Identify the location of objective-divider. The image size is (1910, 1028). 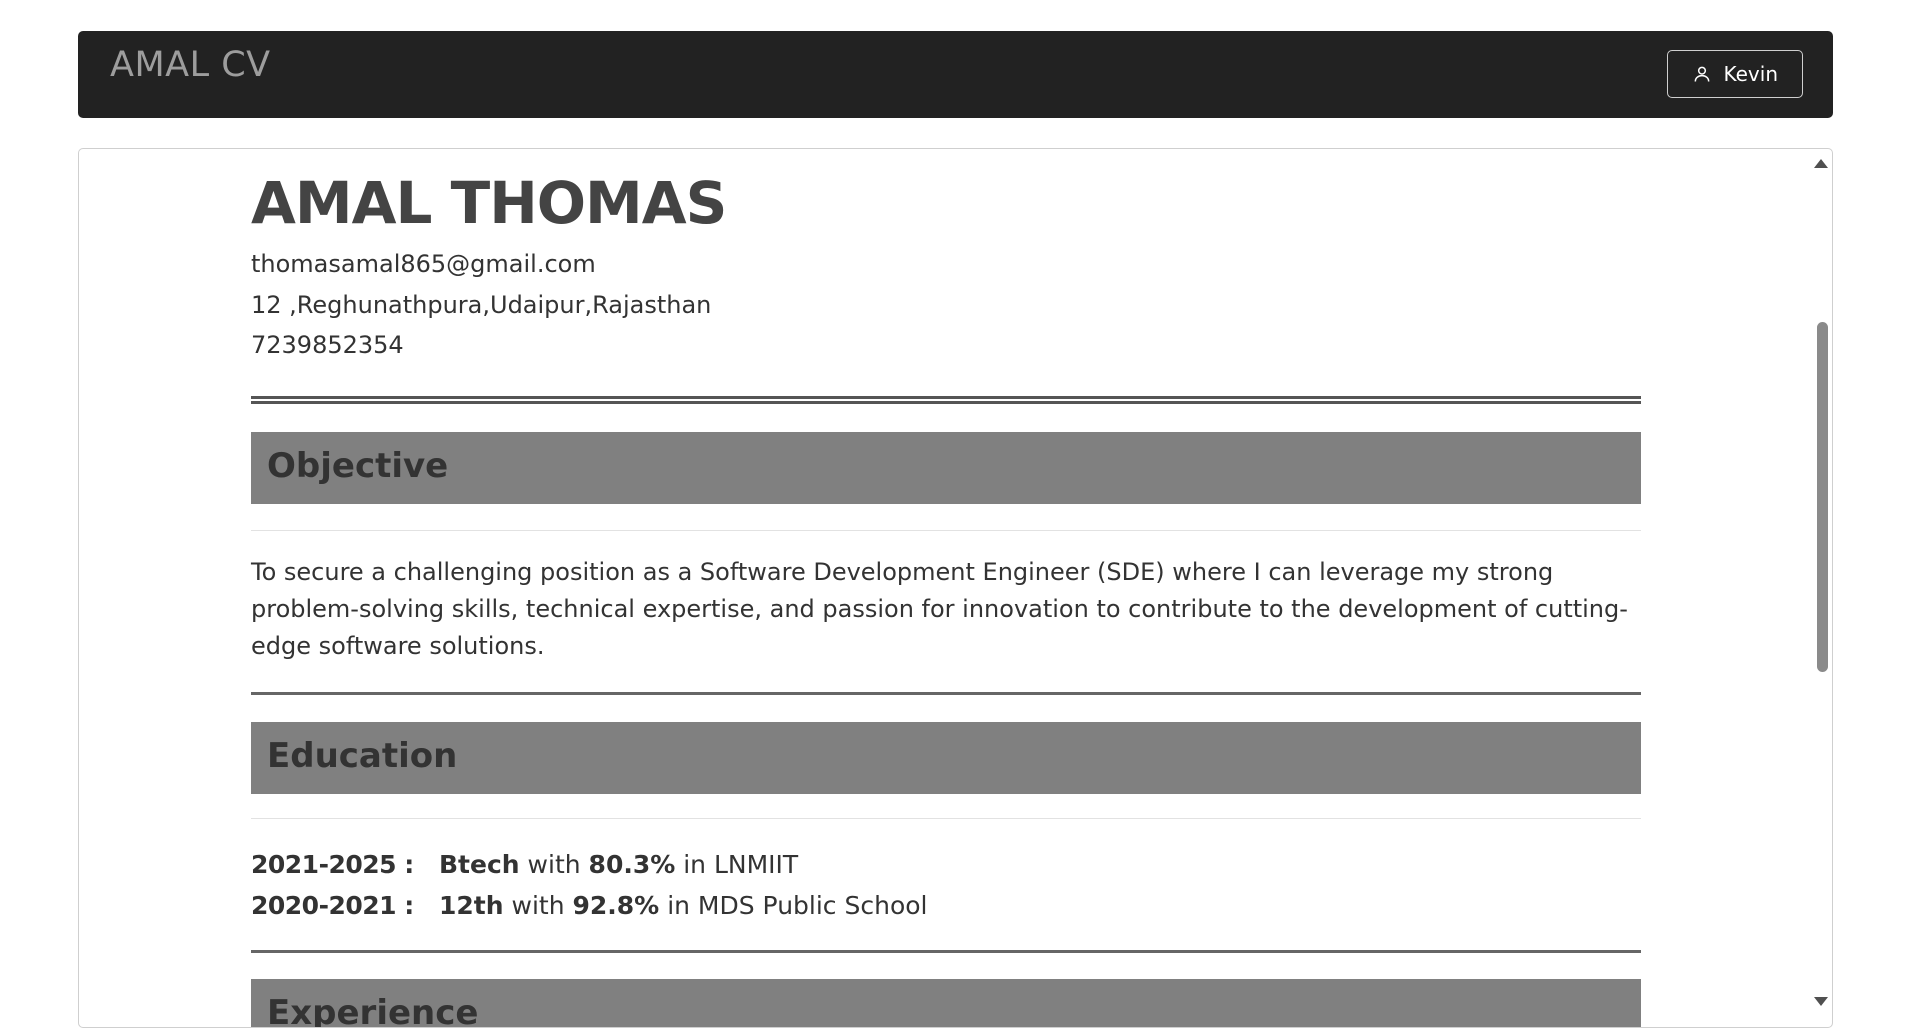
(946, 693).